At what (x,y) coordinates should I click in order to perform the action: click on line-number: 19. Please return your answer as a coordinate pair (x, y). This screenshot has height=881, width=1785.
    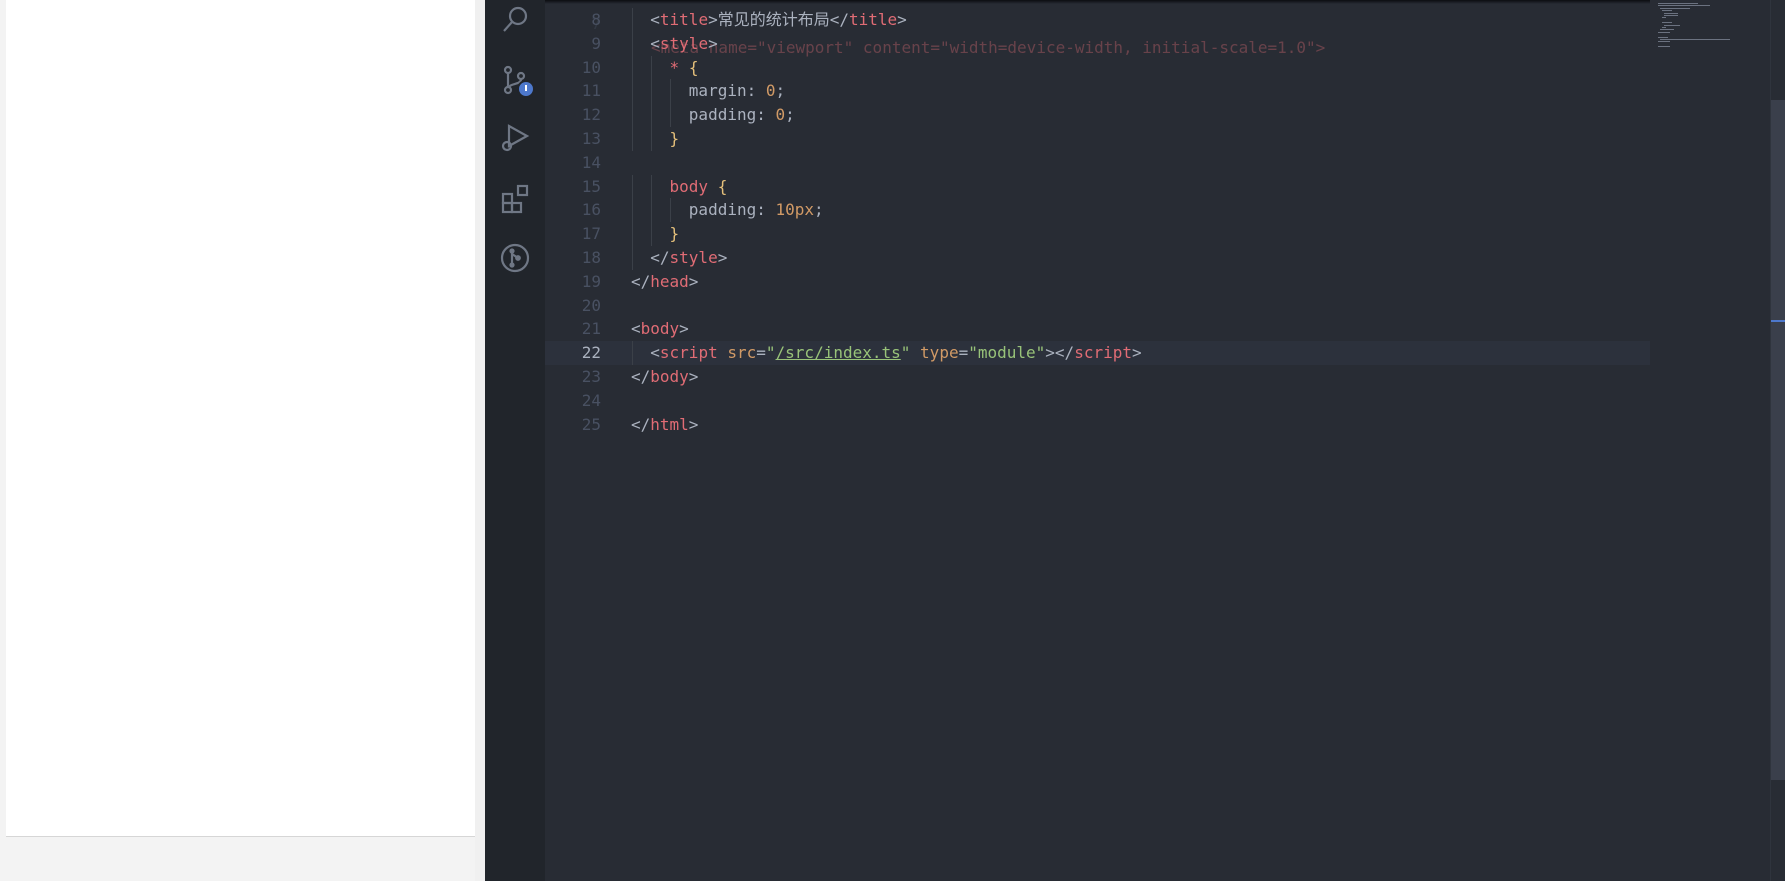
    Looking at the image, I should click on (591, 281).